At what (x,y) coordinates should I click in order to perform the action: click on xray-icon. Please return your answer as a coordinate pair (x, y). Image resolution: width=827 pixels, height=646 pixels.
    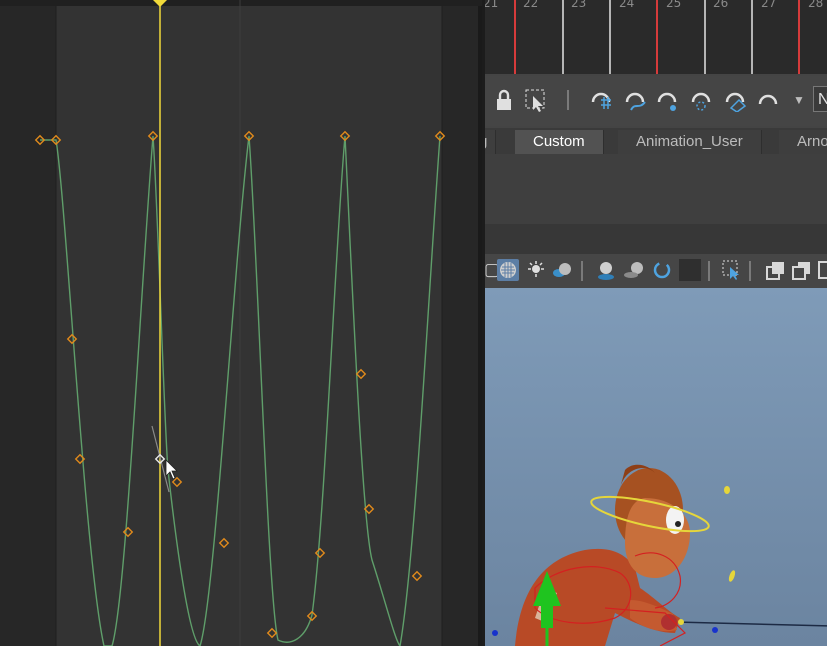
    Looking at the image, I should click on (732, 270).